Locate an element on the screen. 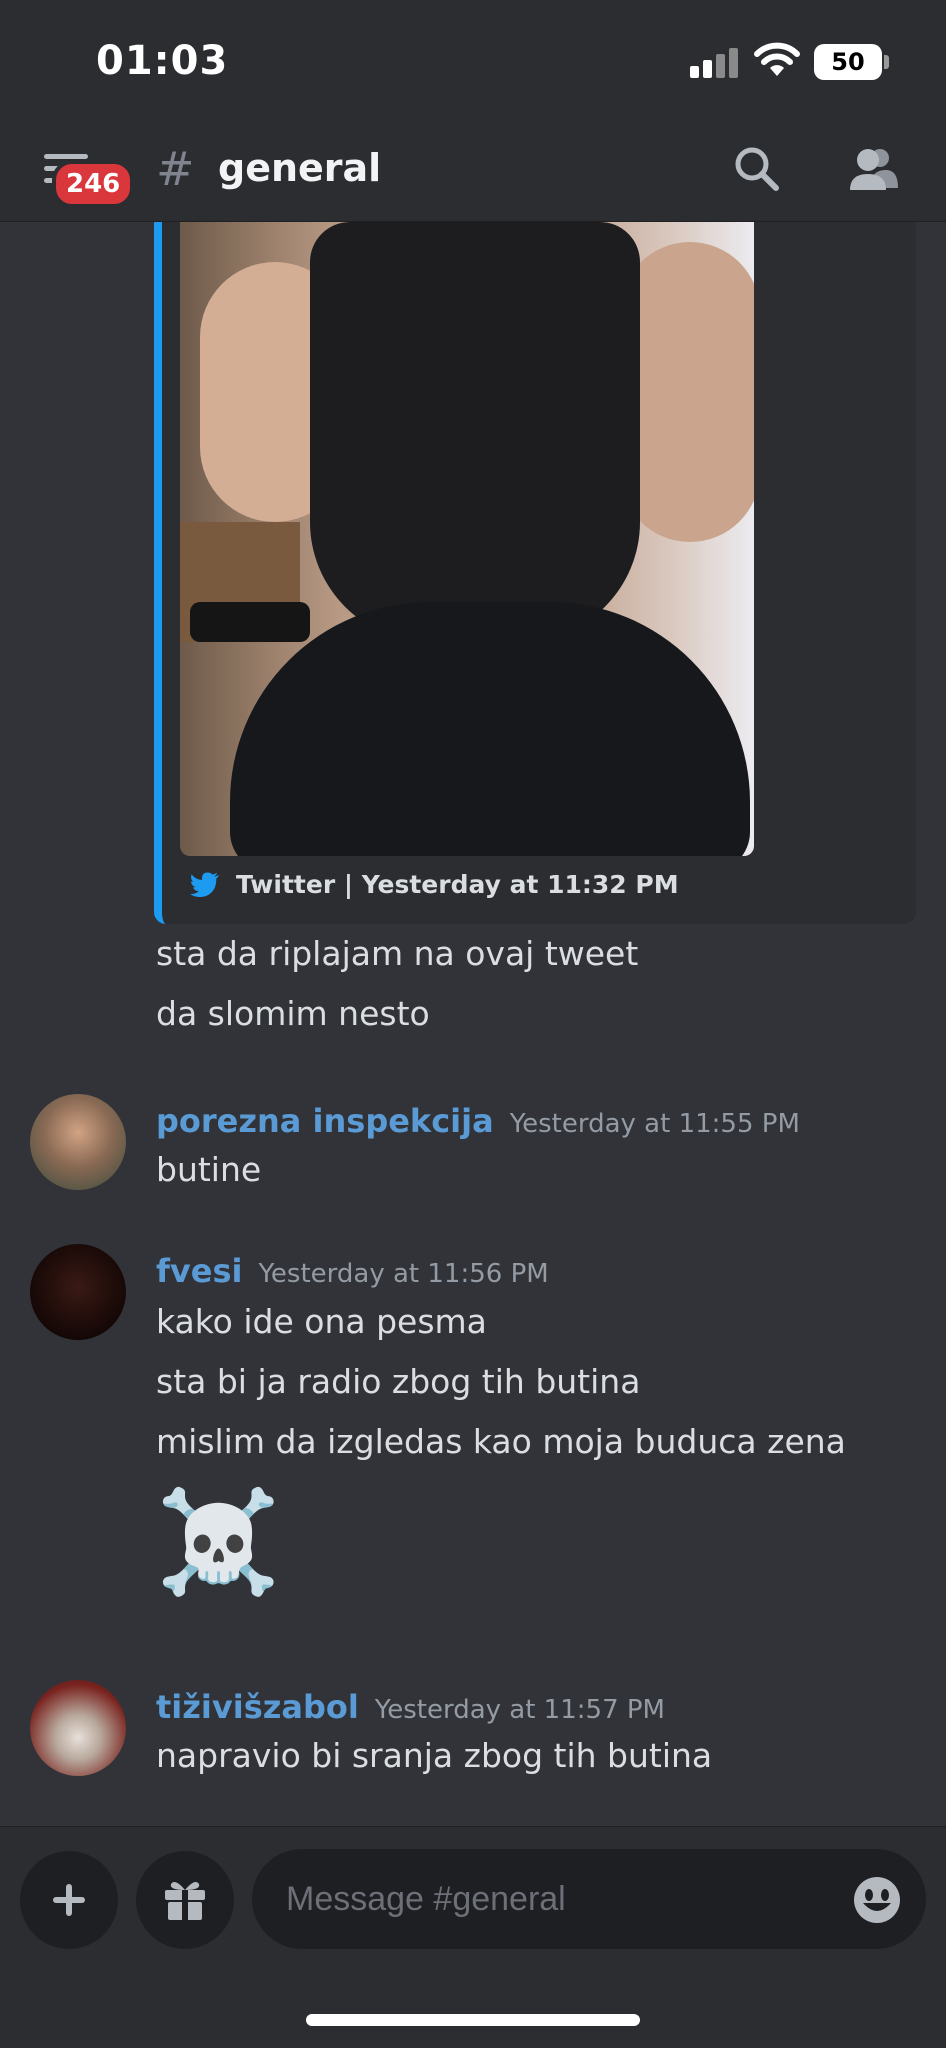 The image size is (946, 2048). message-line: da slomim nesto is located at coordinates (293, 1013).